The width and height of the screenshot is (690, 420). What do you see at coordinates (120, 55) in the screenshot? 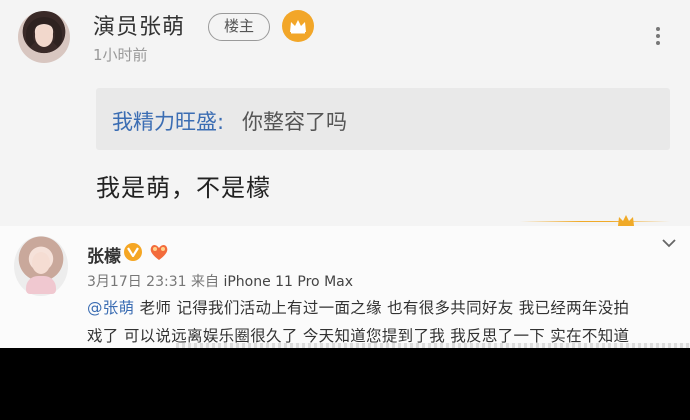
I see `post-time: 1小时前` at bounding box center [120, 55].